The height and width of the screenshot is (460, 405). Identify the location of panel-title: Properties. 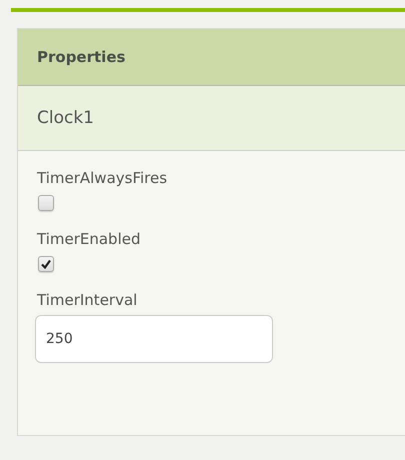
(211, 57).